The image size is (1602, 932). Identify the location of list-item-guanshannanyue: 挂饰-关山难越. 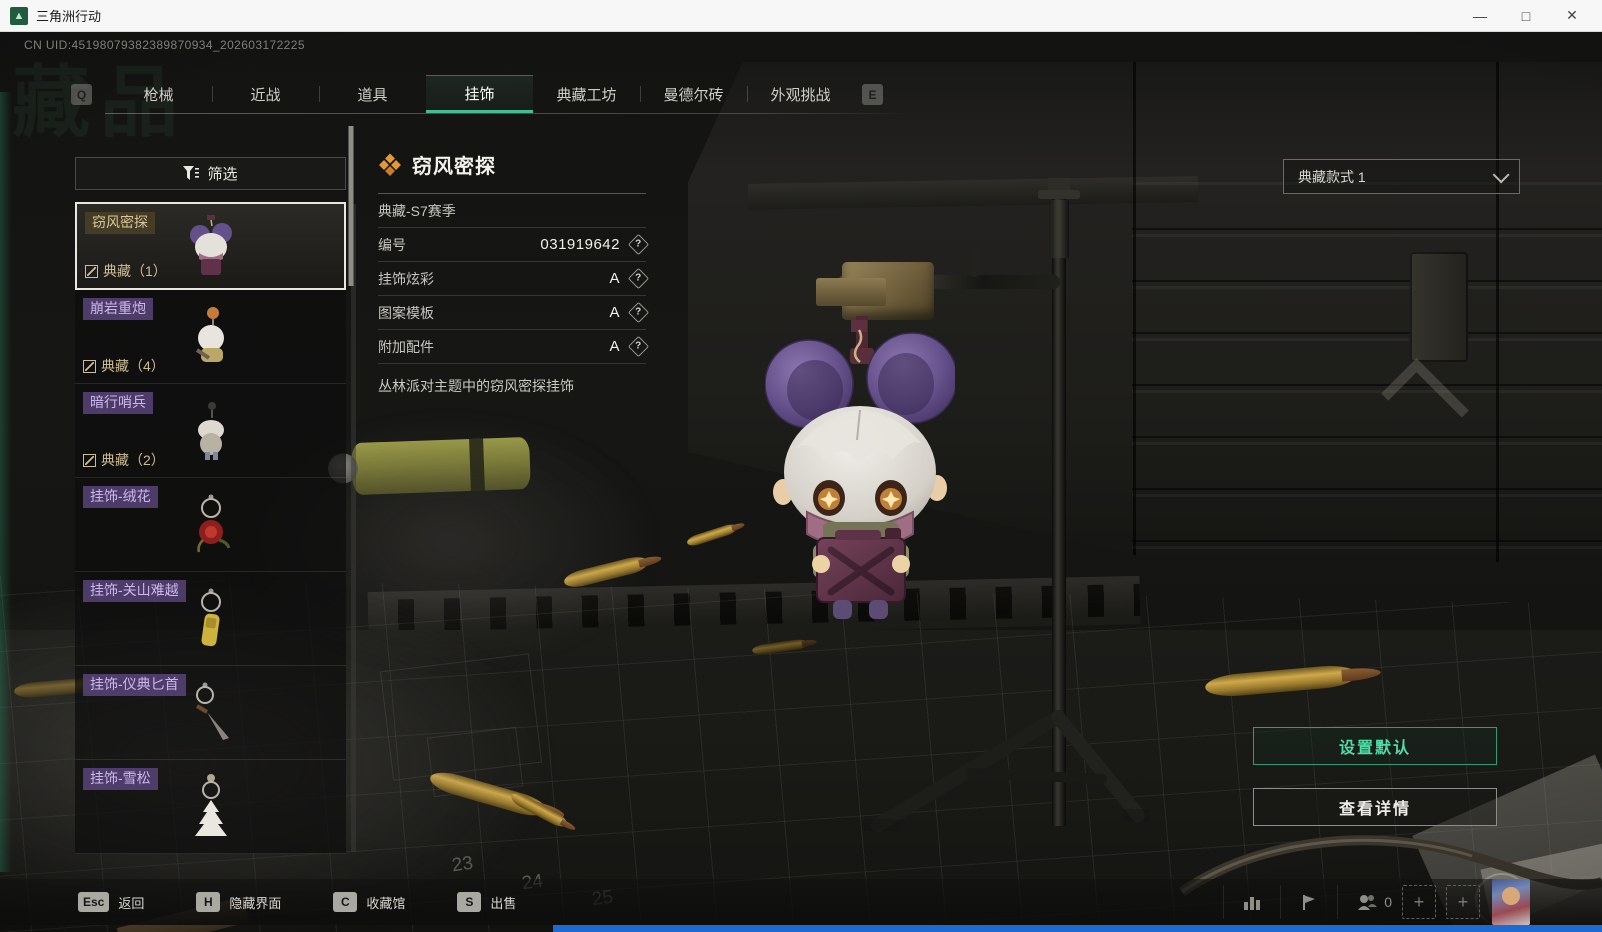
(210, 619).